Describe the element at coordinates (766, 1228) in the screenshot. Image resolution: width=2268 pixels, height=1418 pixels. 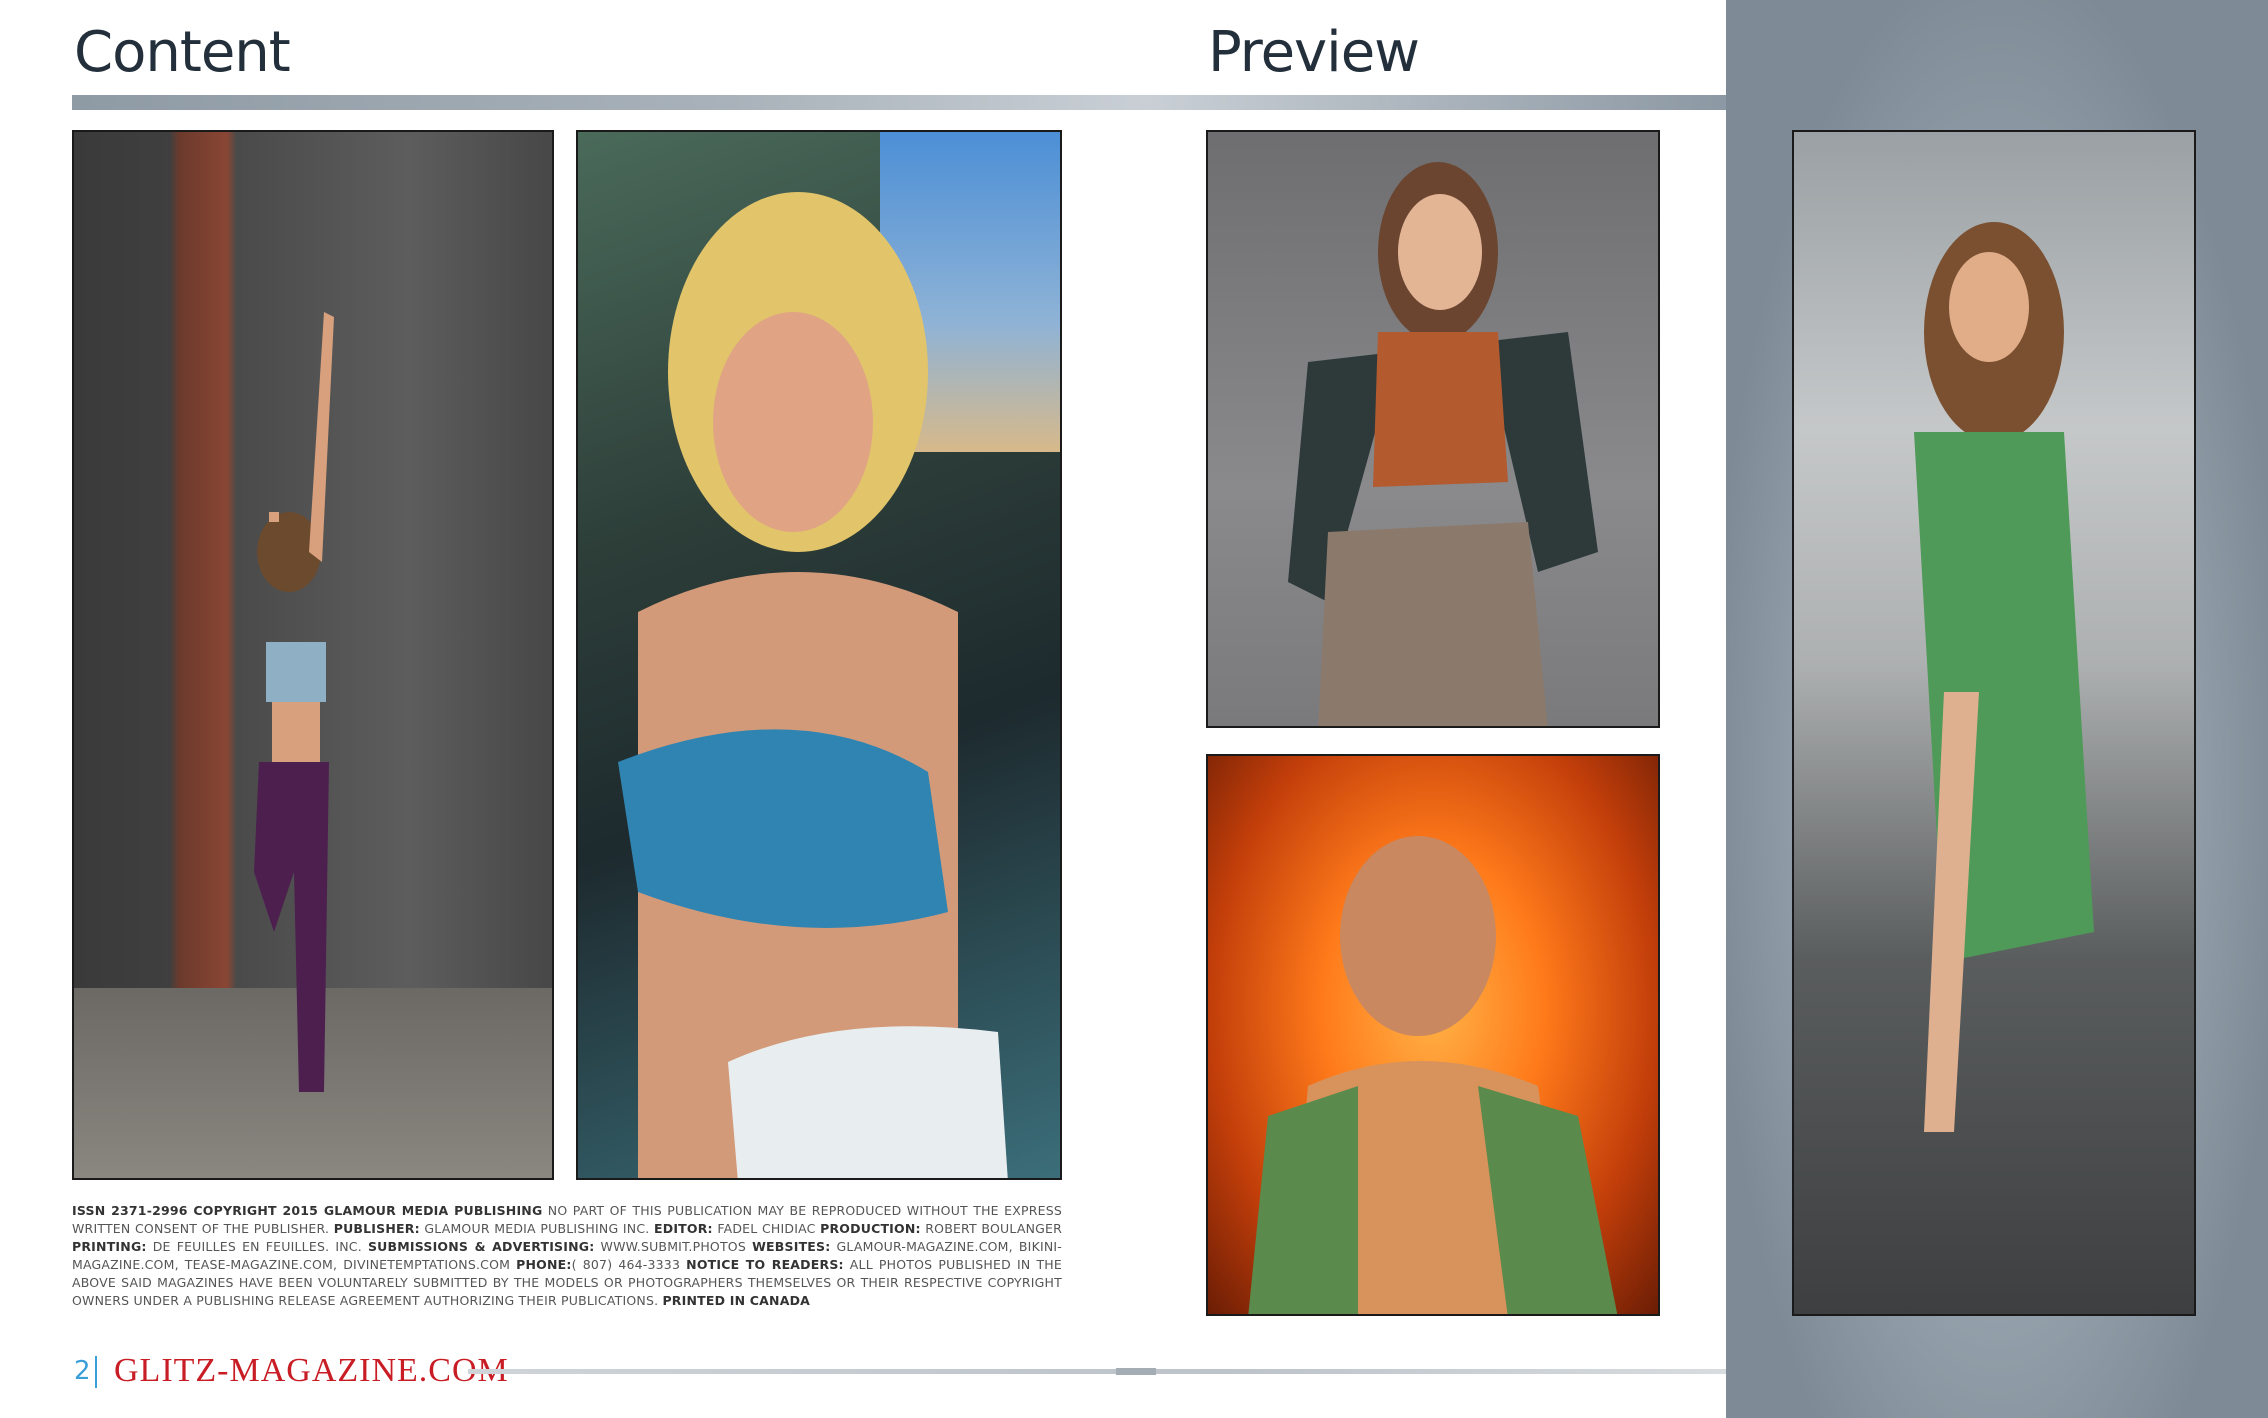
I see `editor-value: FADEL CHIDIAC` at that location.